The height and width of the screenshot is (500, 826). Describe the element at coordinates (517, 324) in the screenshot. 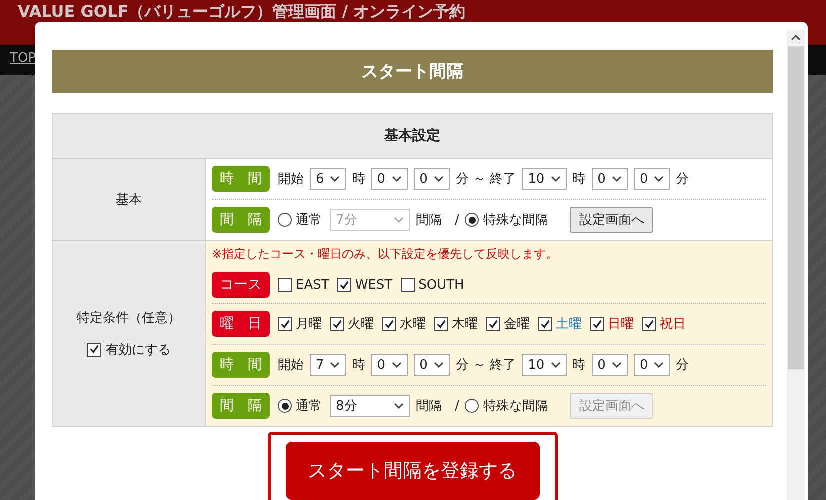

I see `checkbox-label: 金曜` at that location.